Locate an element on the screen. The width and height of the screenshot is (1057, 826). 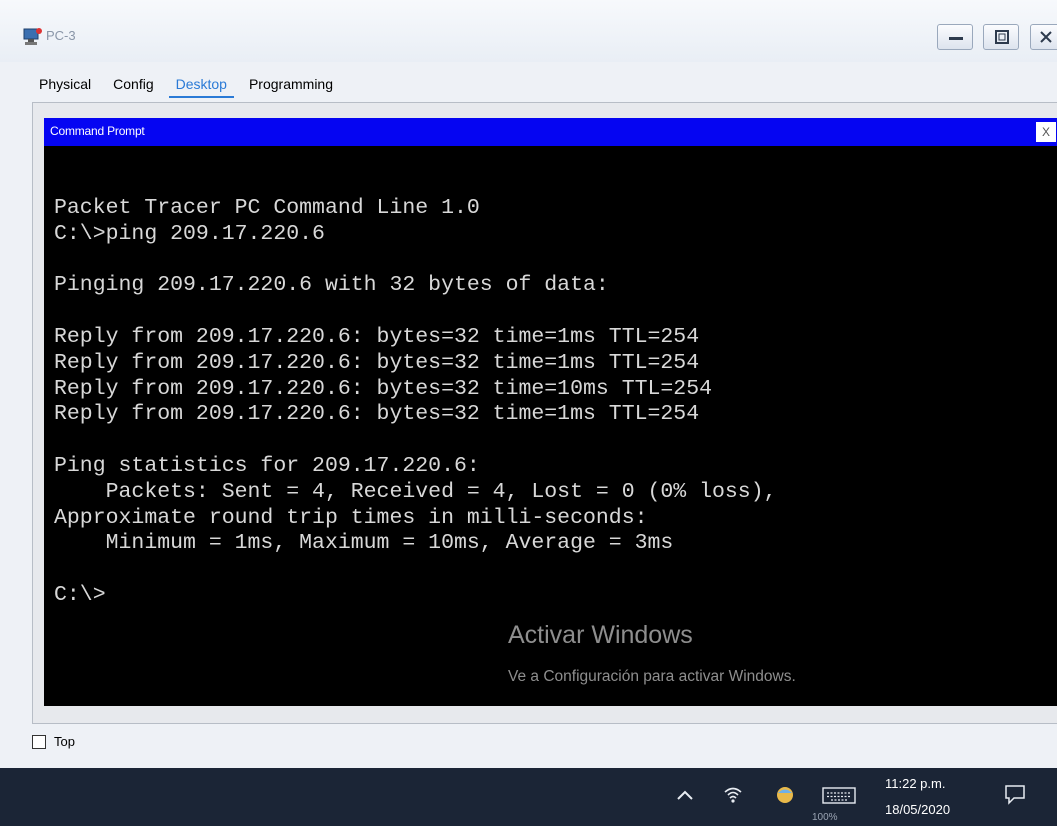
top-checkbox is located at coordinates (39, 742).